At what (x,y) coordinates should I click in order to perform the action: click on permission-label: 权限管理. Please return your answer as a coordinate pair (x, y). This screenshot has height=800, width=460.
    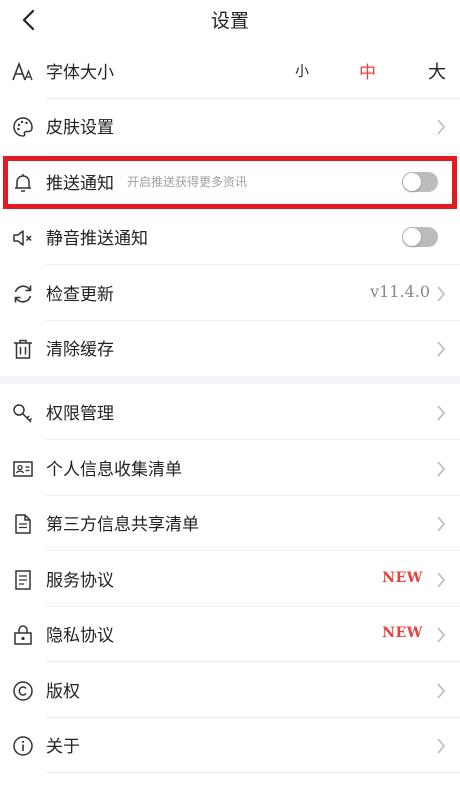
    Looking at the image, I should click on (80, 414).